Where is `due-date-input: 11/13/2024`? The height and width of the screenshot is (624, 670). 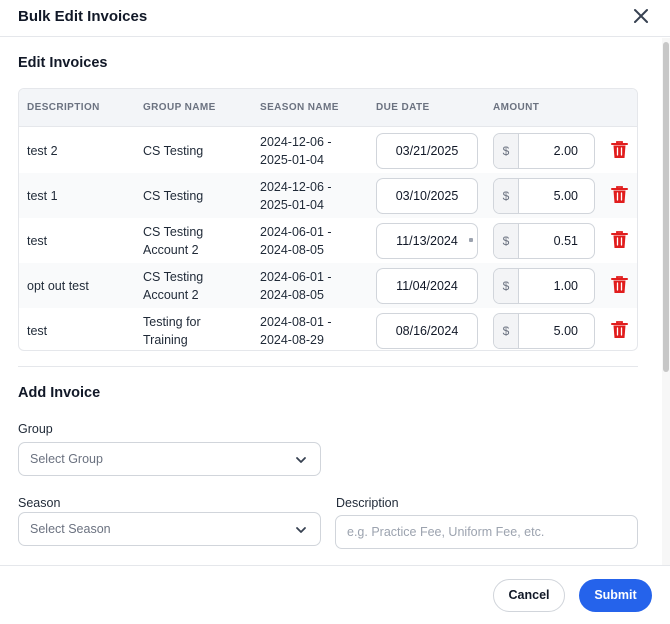 due-date-input: 11/13/2024 is located at coordinates (427, 241).